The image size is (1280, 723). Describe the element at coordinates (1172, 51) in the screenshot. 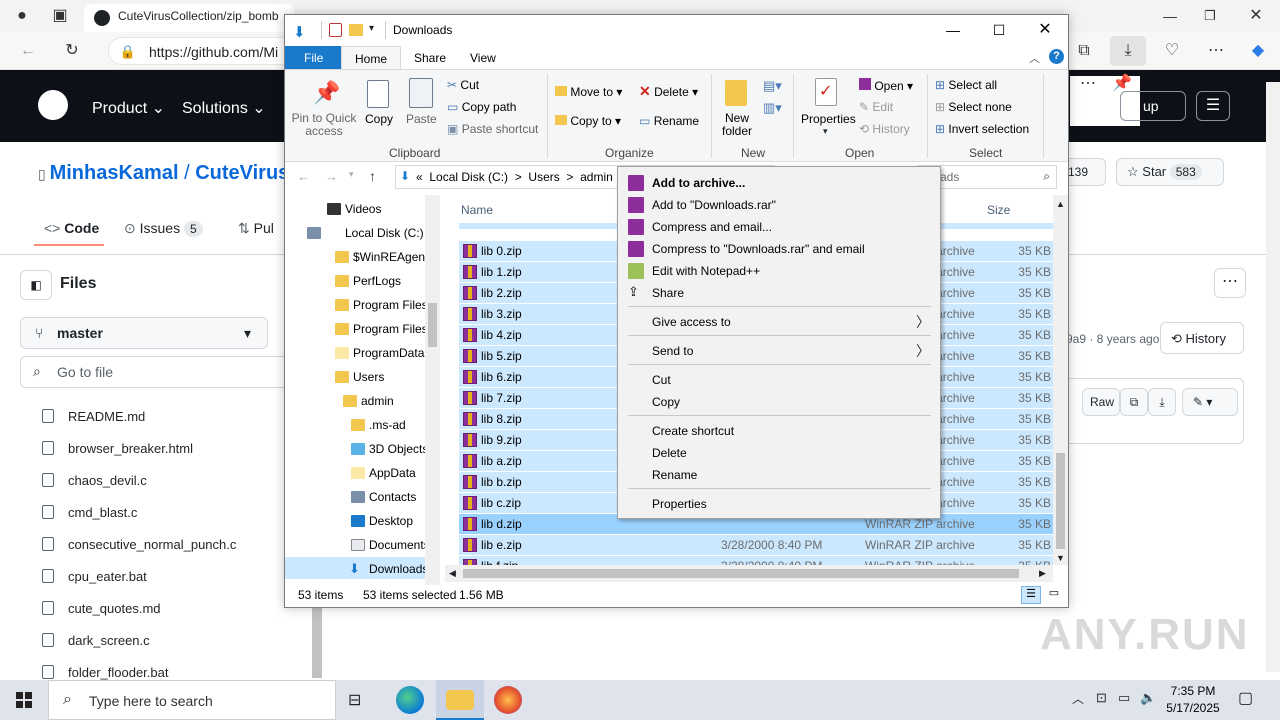

I see `browser-essentials-icon: ♡` at that location.